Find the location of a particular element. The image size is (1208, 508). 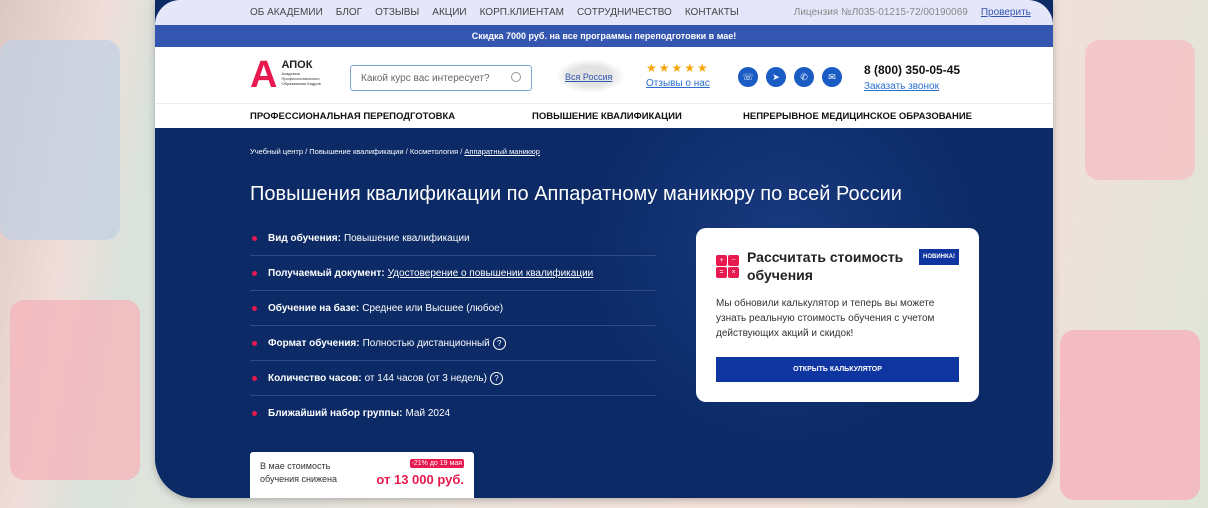

fact-item: Ближайший набор группы: Май 2024 is located at coordinates (453, 413).